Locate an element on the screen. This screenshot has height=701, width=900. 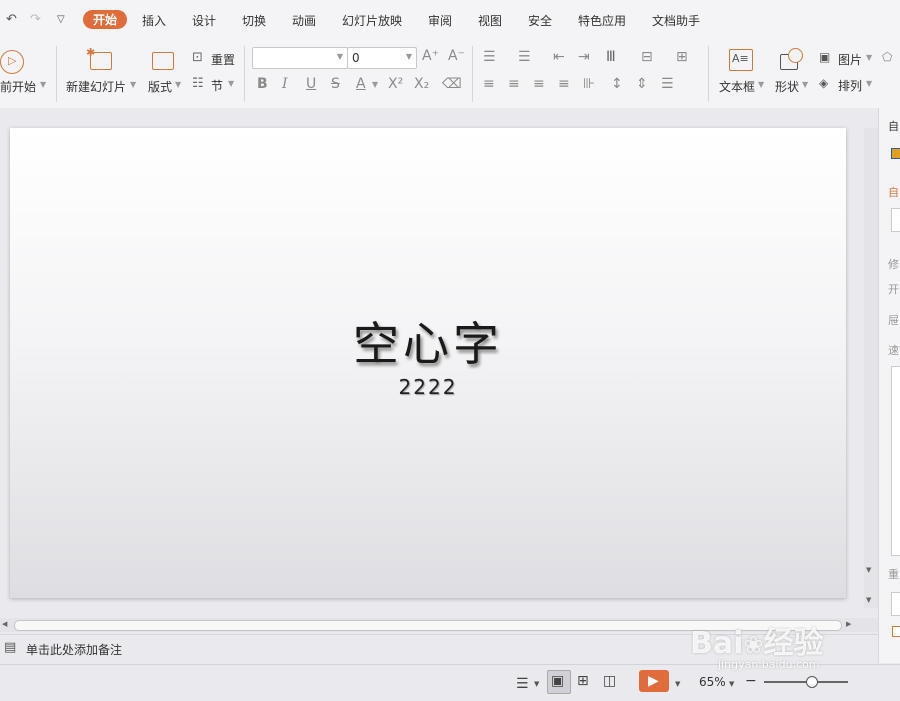
pane-field is located at coordinates (895, 604).